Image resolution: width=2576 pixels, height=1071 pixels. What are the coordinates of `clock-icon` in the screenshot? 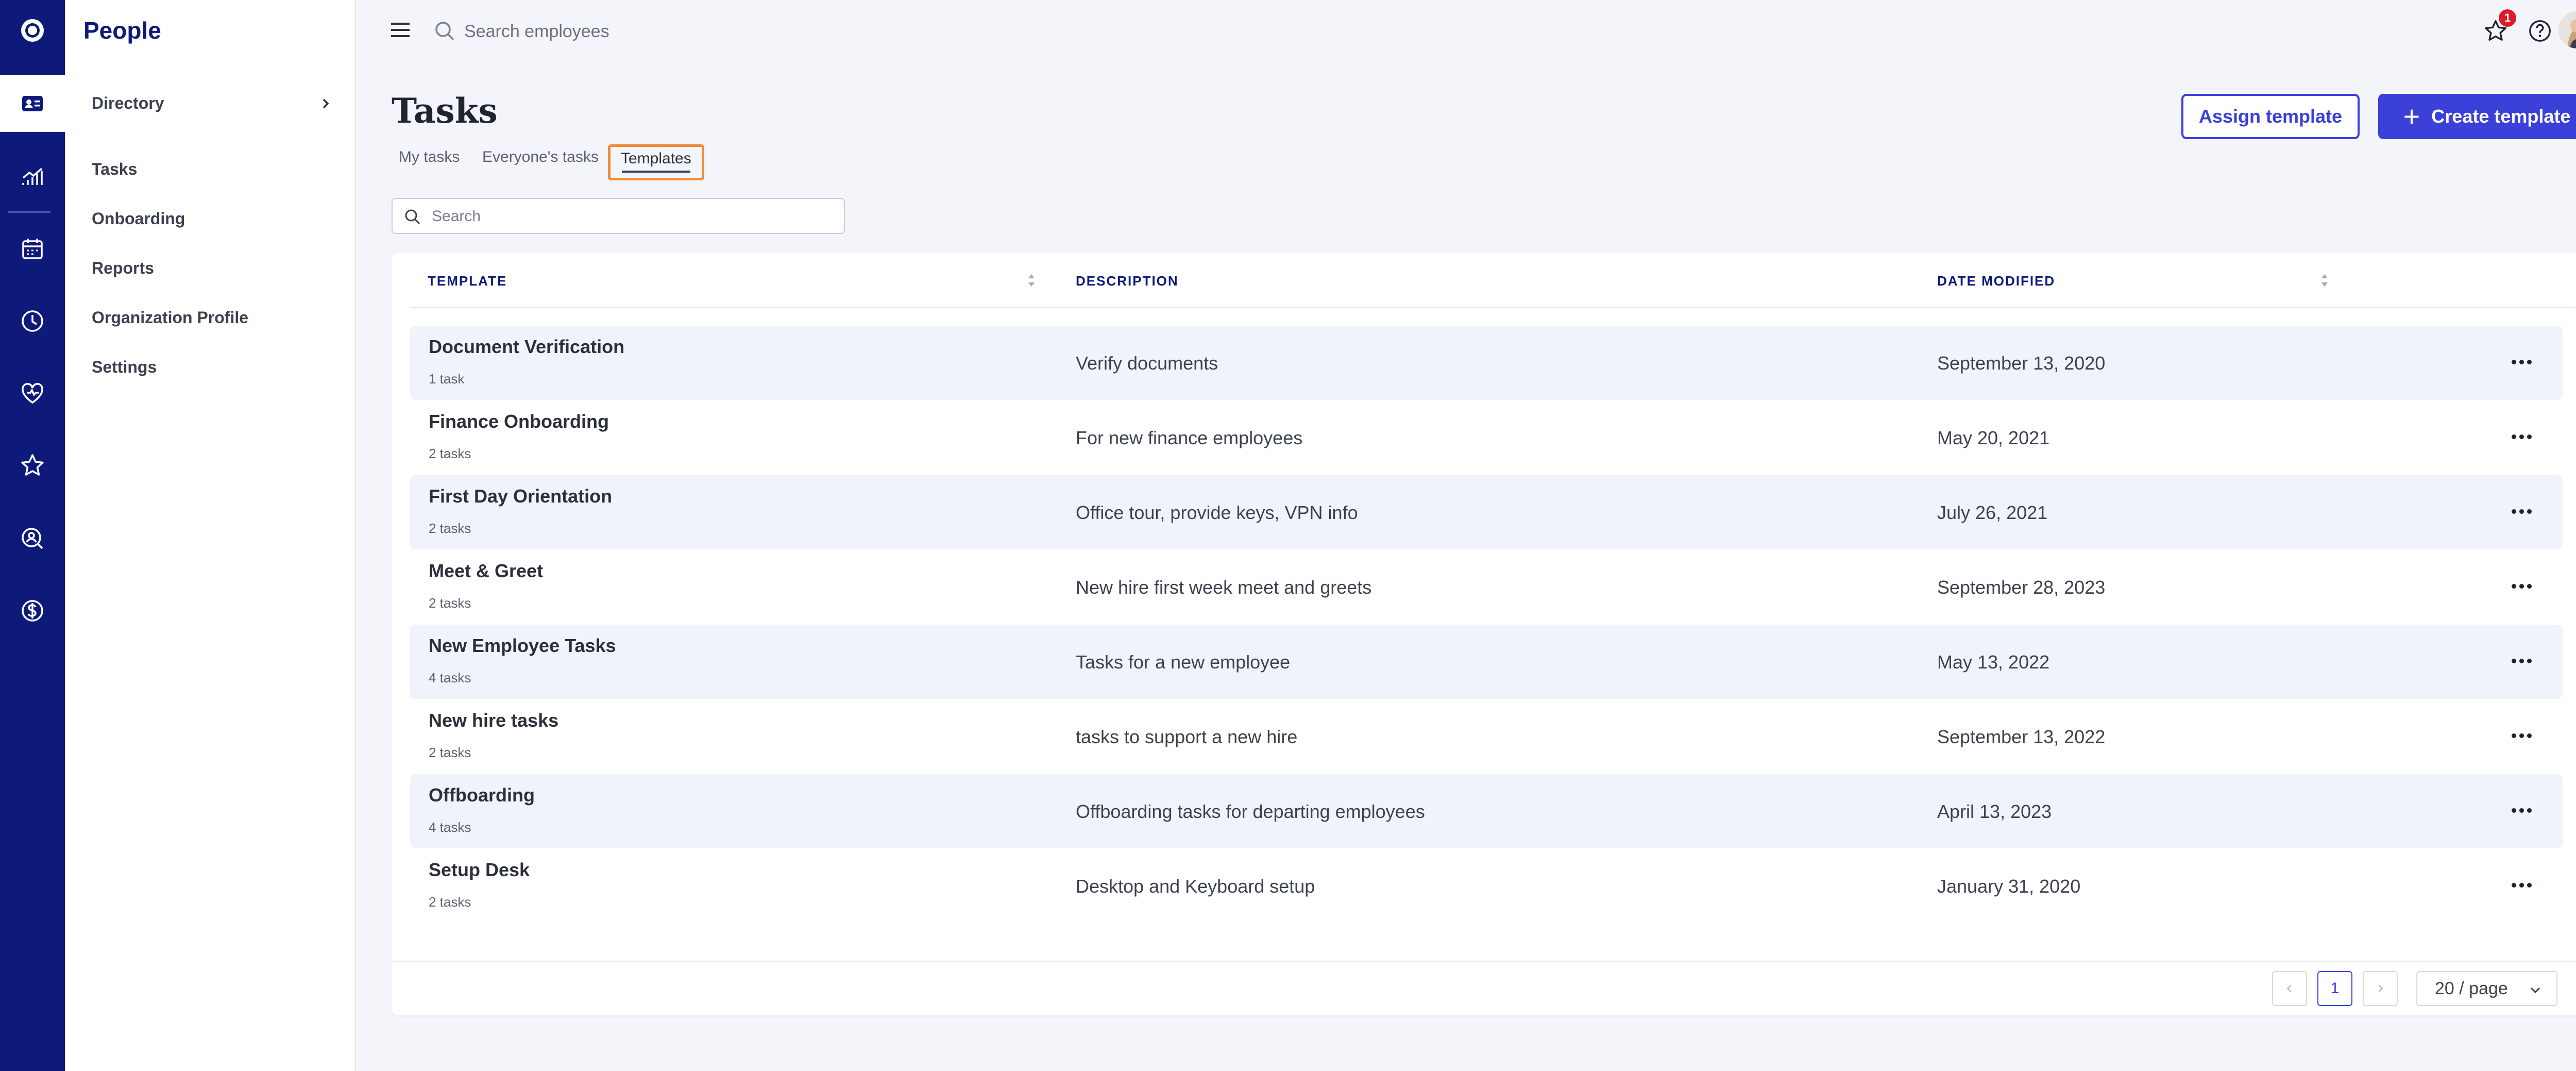 It's located at (32, 321).